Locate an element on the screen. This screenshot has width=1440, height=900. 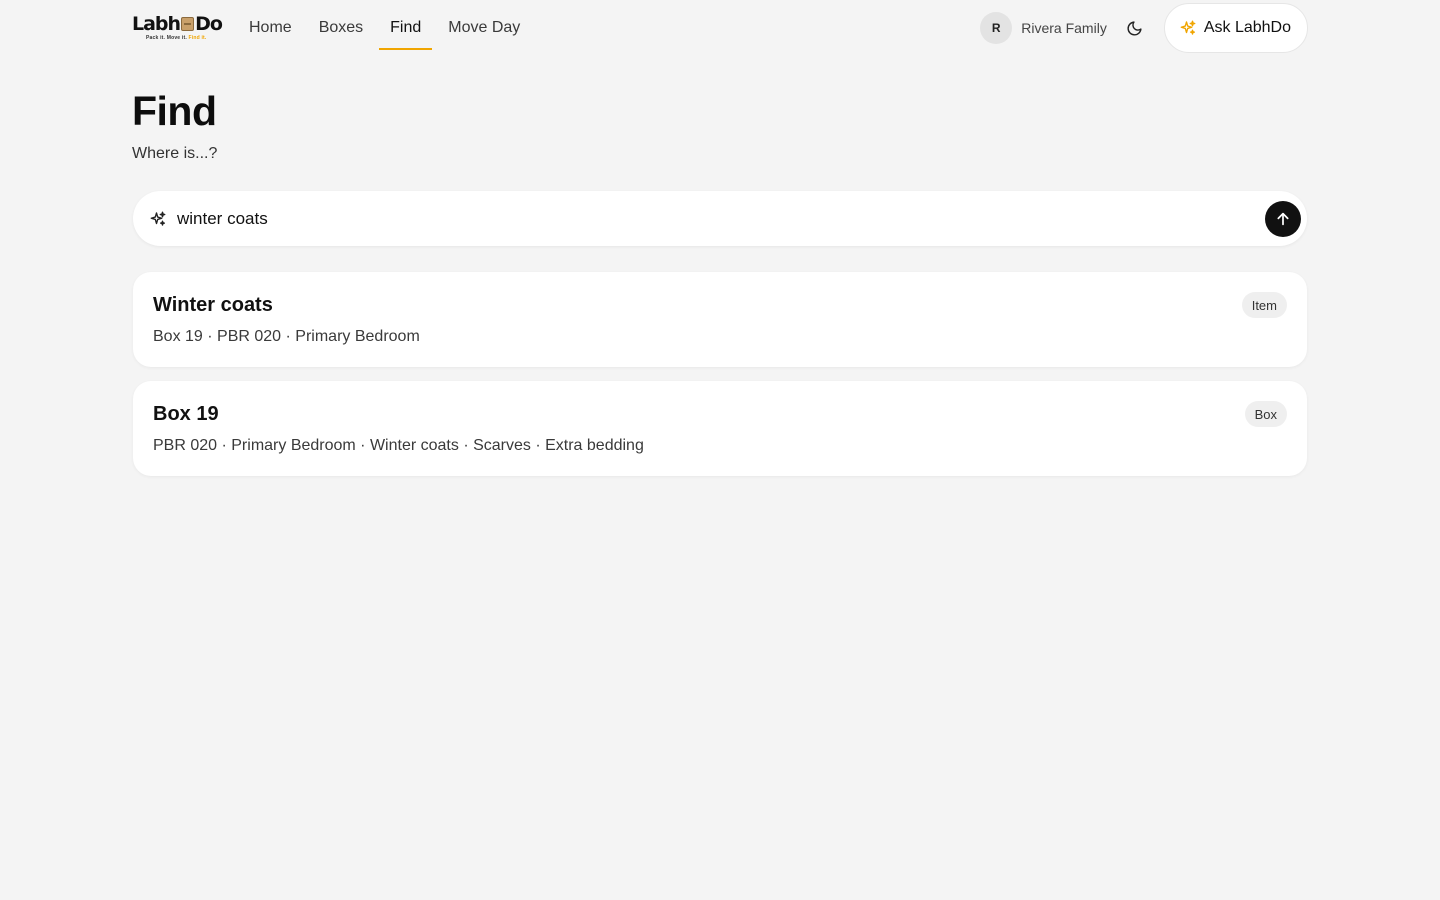
logo-text-right: Do is located at coordinates (209, 23).